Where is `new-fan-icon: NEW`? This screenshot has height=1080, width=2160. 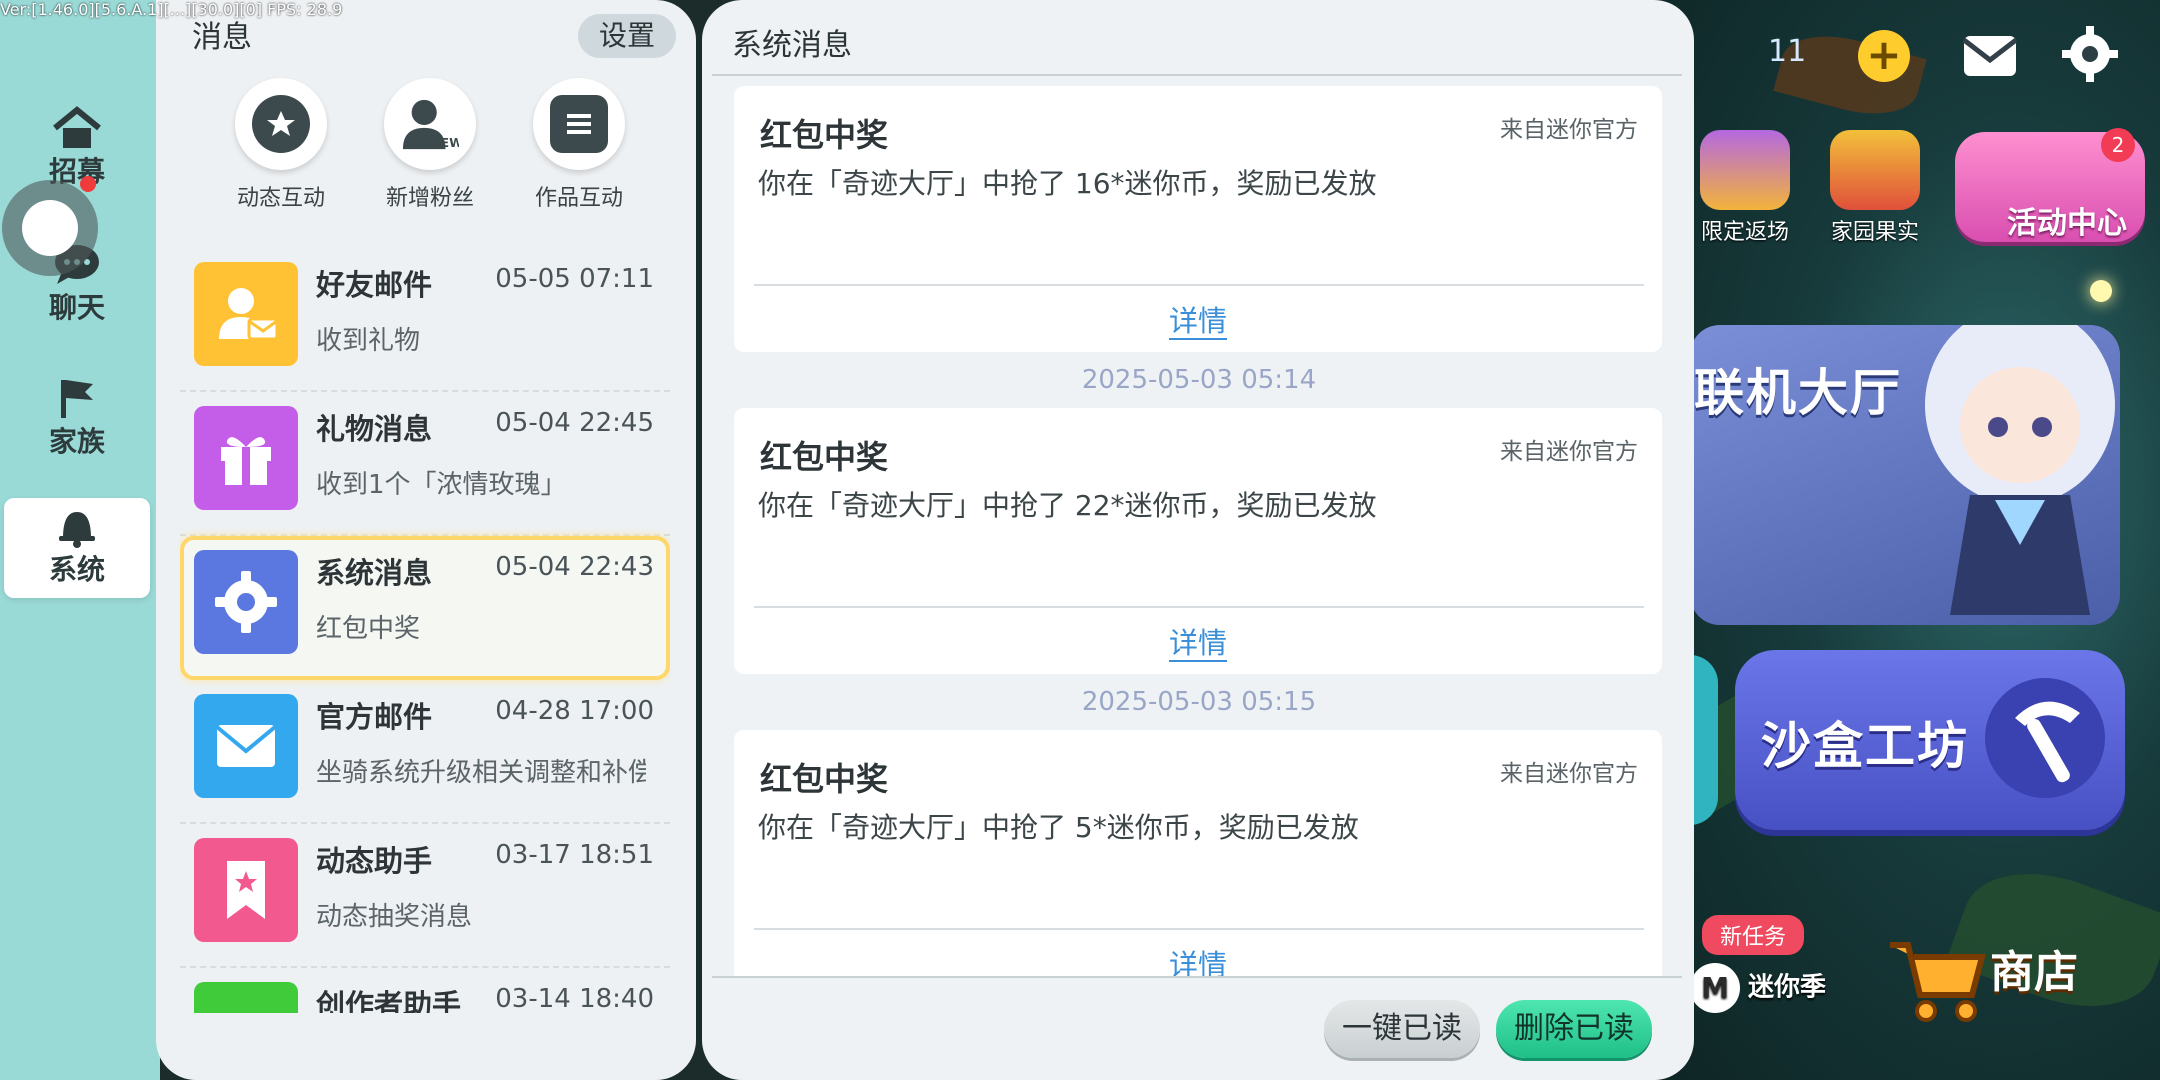 new-fan-icon: NEW is located at coordinates (430, 124).